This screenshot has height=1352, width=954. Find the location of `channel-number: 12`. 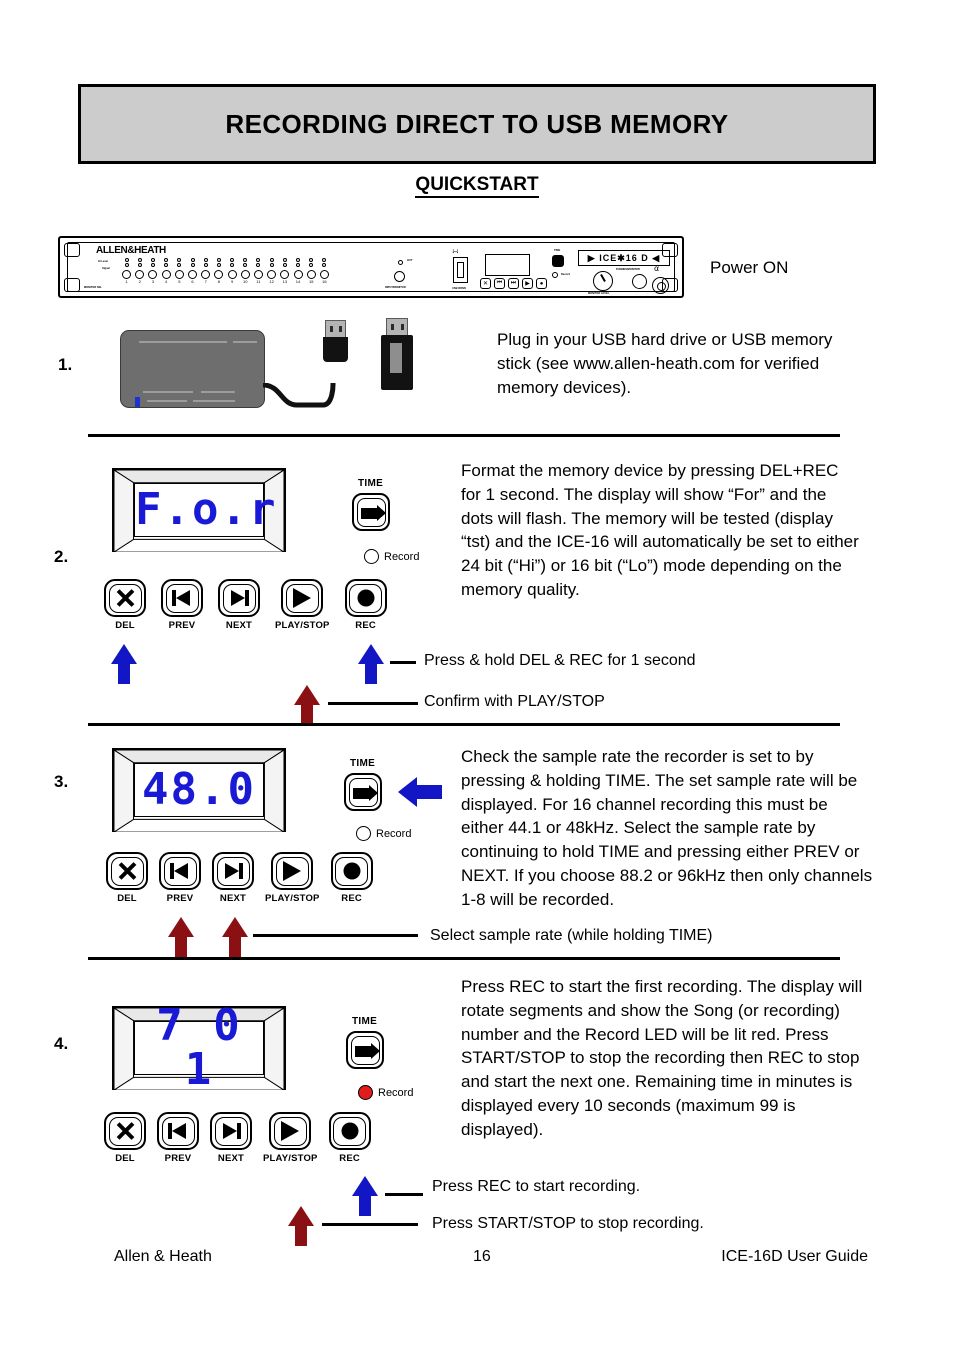

channel-number: 12 is located at coordinates (271, 281).